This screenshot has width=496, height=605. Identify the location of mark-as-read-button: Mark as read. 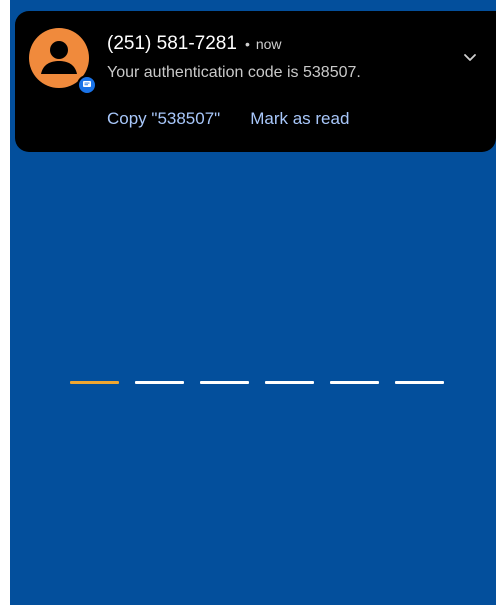
(299, 119).